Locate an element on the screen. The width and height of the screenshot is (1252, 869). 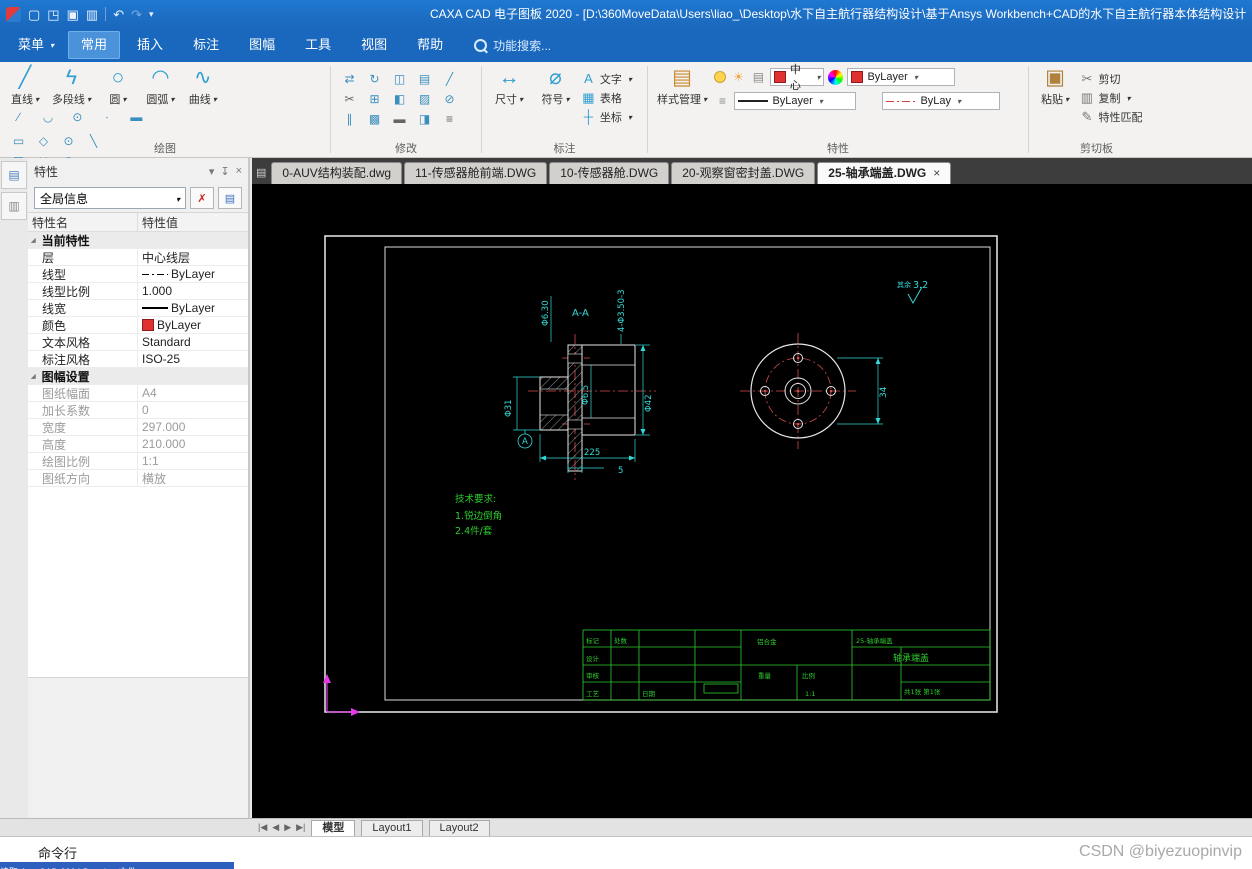
menu-tab-insert: 插入 is located at coordinates (150, 45).